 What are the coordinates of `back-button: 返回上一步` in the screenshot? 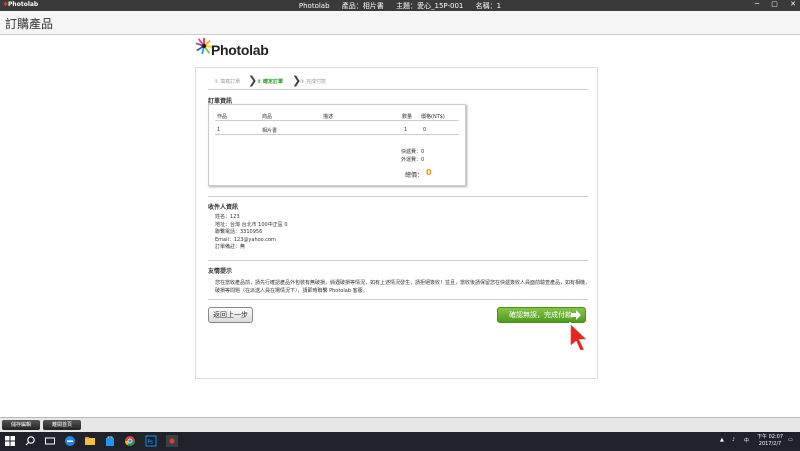 It's located at (230, 315).